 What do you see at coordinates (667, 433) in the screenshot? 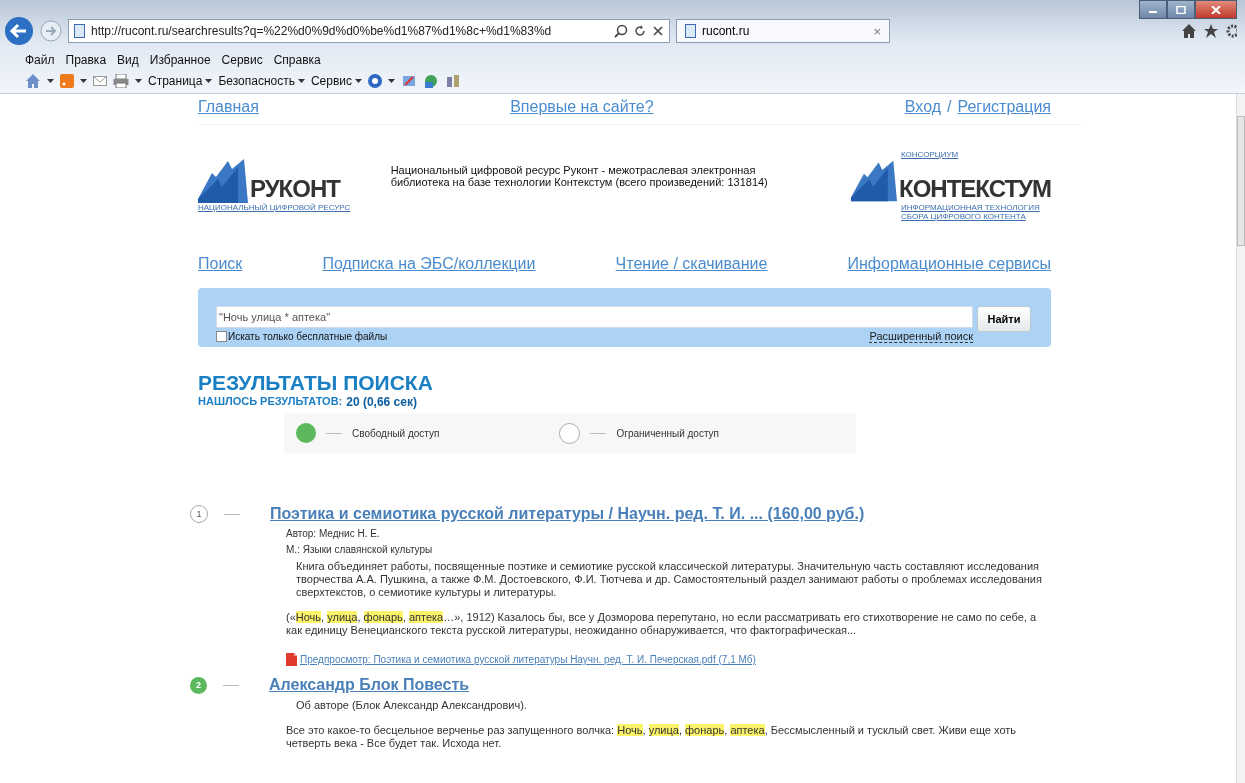
I see `legend-label: Ограниченный доступ` at bounding box center [667, 433].